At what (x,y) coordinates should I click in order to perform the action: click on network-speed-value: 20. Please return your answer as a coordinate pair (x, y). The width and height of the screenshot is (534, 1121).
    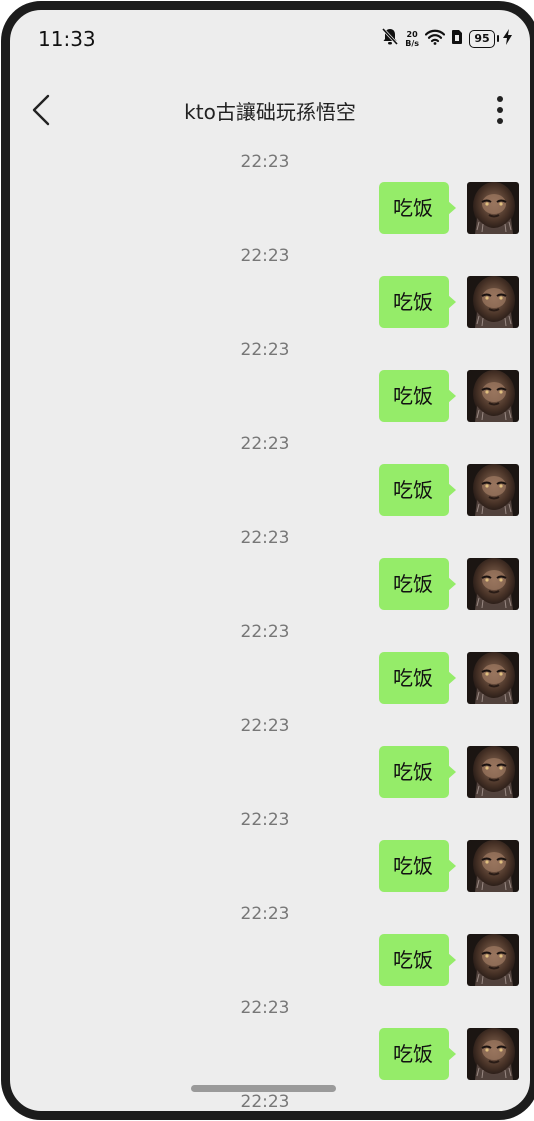
    Looking at the image, I should click on (412, 34).